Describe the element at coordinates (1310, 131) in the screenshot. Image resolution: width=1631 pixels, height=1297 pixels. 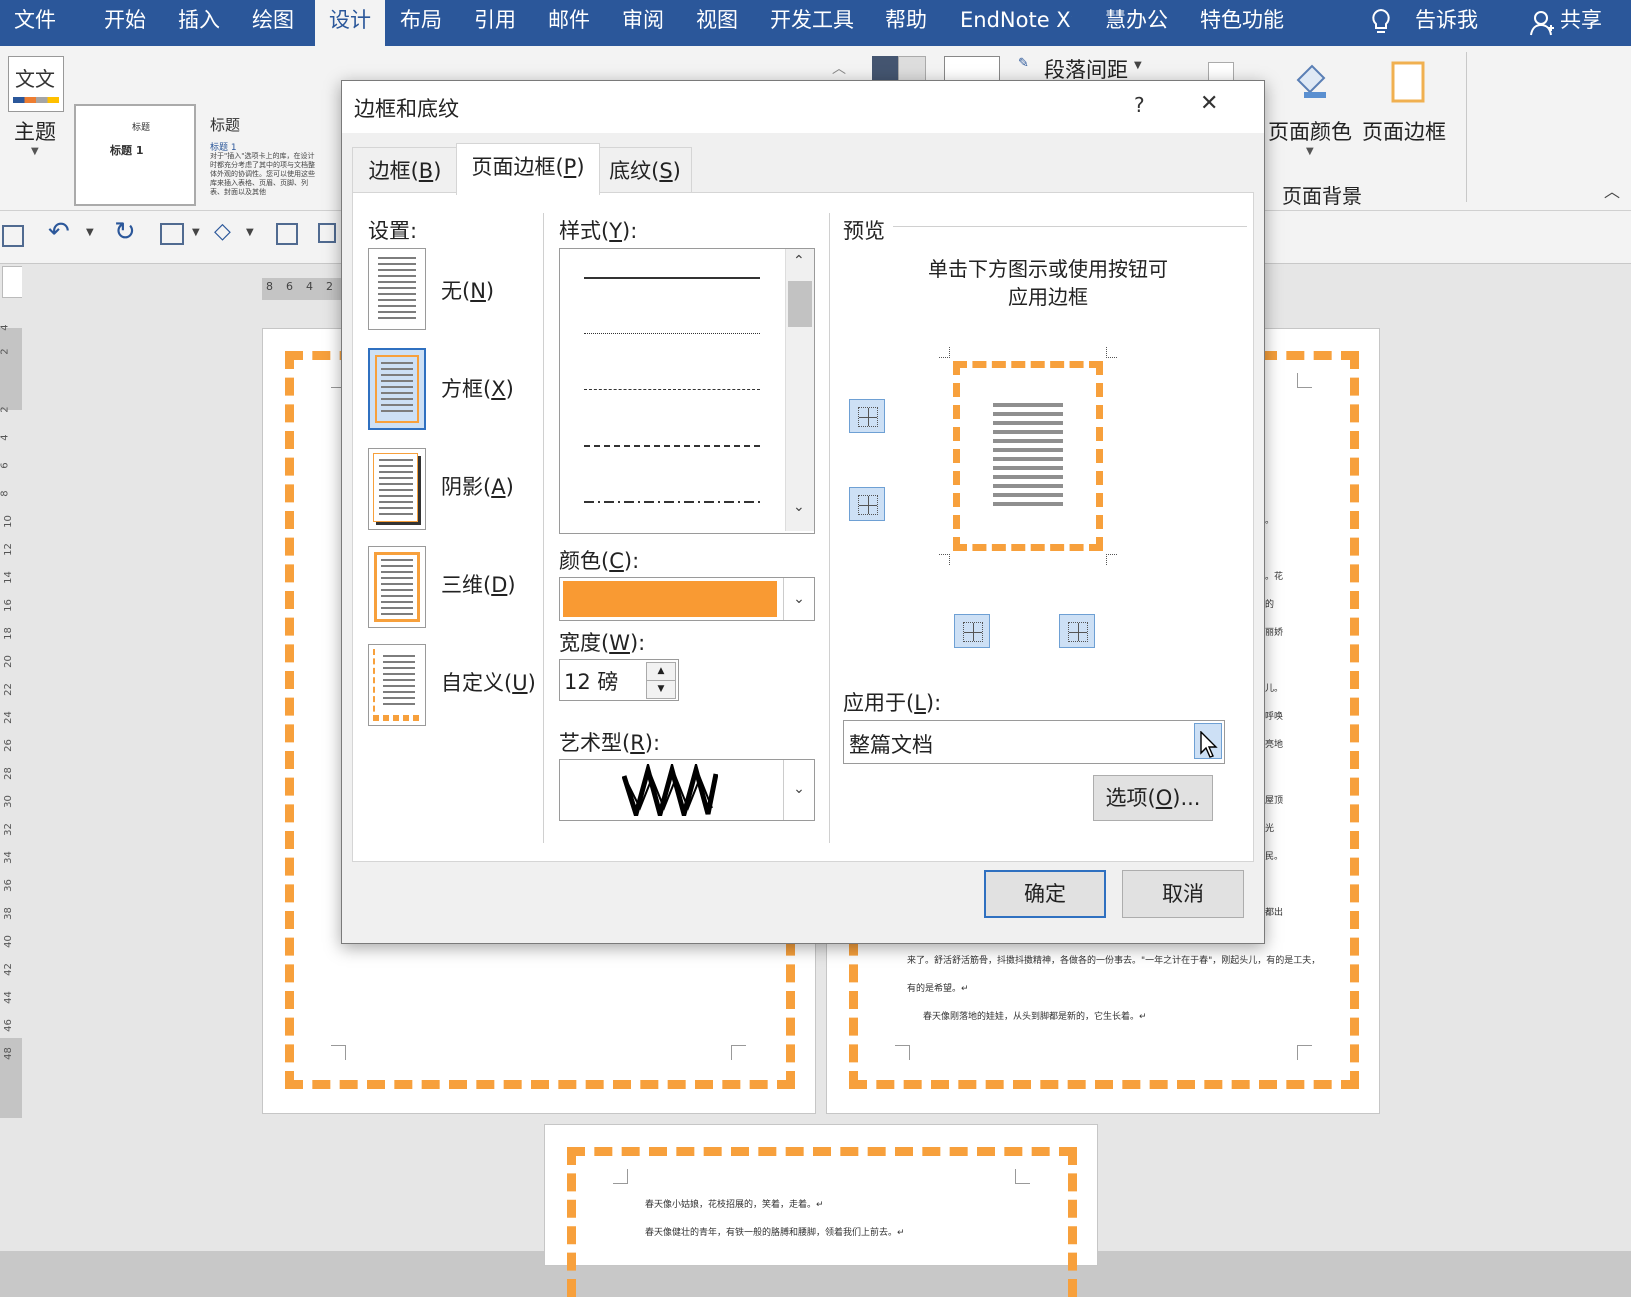
I see `page-color-button: 页面颜色` at that location.